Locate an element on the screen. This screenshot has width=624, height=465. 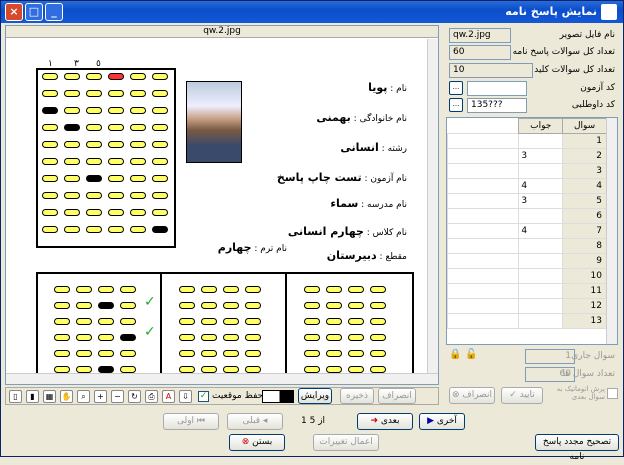
grid-row: 13 is located at coordinates (527, 321).